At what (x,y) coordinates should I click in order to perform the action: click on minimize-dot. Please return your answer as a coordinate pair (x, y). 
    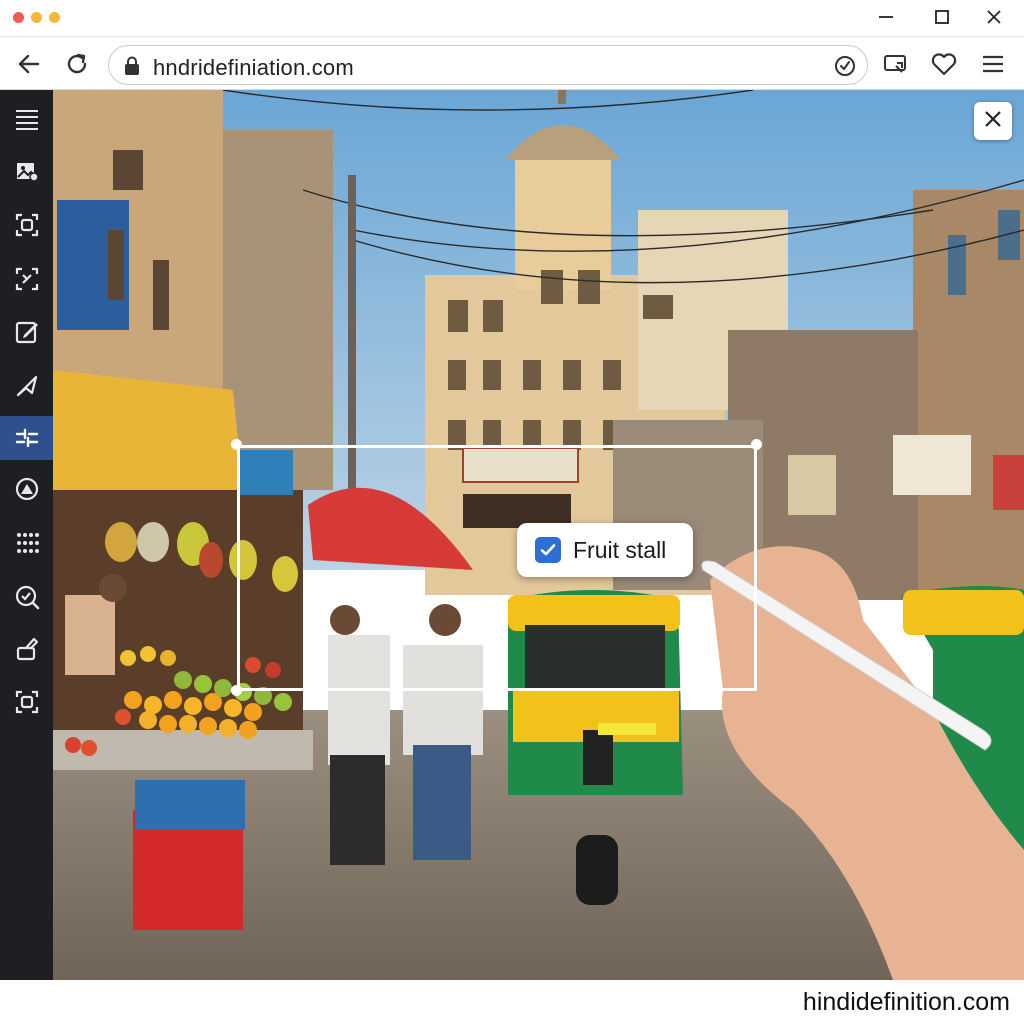
    Looking at the image, I should click on (36, 17).